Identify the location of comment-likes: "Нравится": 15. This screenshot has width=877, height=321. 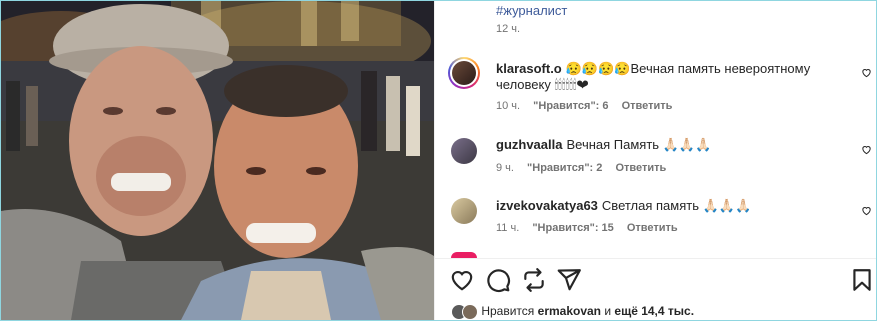
(572, 228).